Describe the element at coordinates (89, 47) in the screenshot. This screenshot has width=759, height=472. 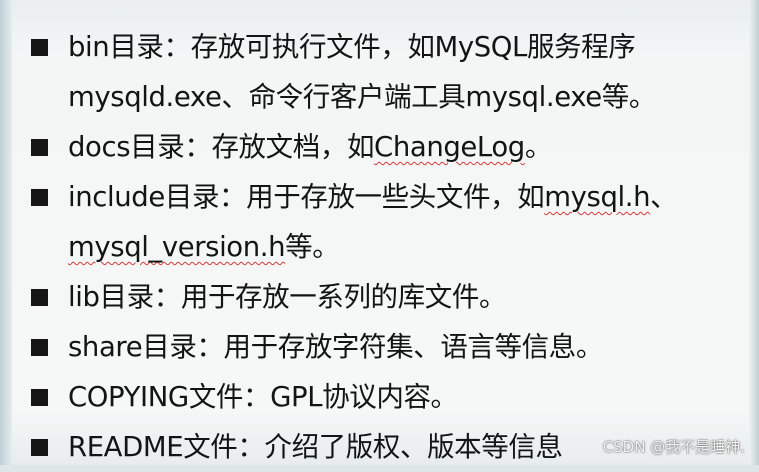
I see `item-keyword: bin` at that location.